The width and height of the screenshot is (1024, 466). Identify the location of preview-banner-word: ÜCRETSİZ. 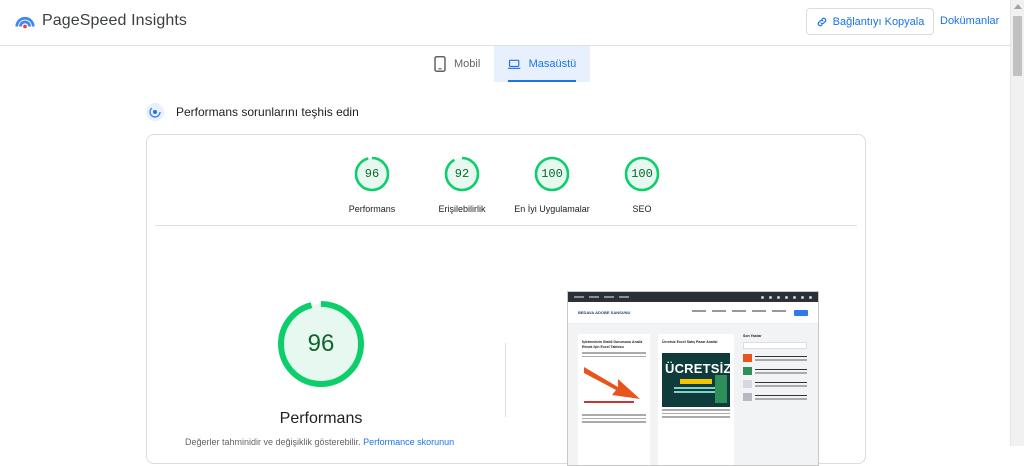
(698, 368).